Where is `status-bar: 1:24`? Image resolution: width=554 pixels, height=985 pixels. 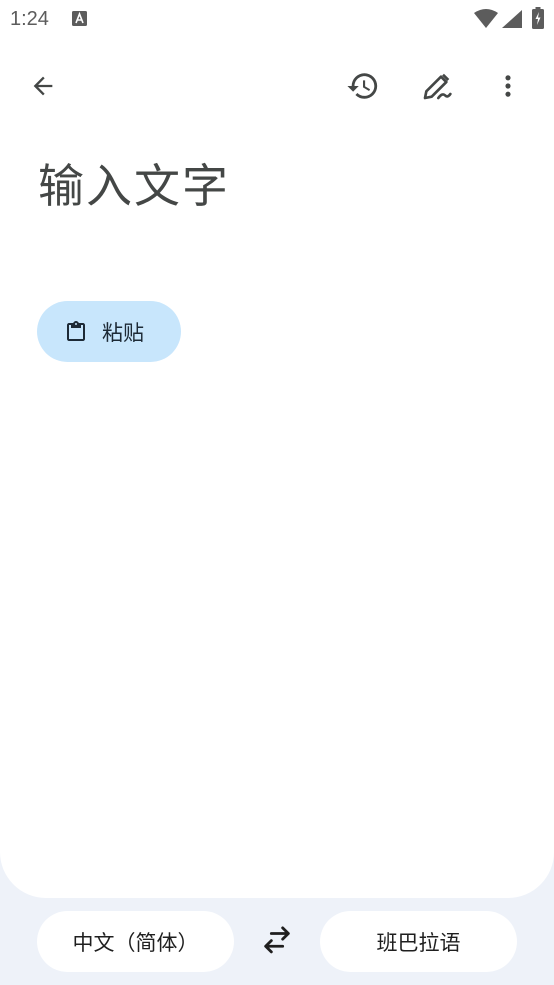
status-bar: 1:24 is located at coordinates (277, 19).